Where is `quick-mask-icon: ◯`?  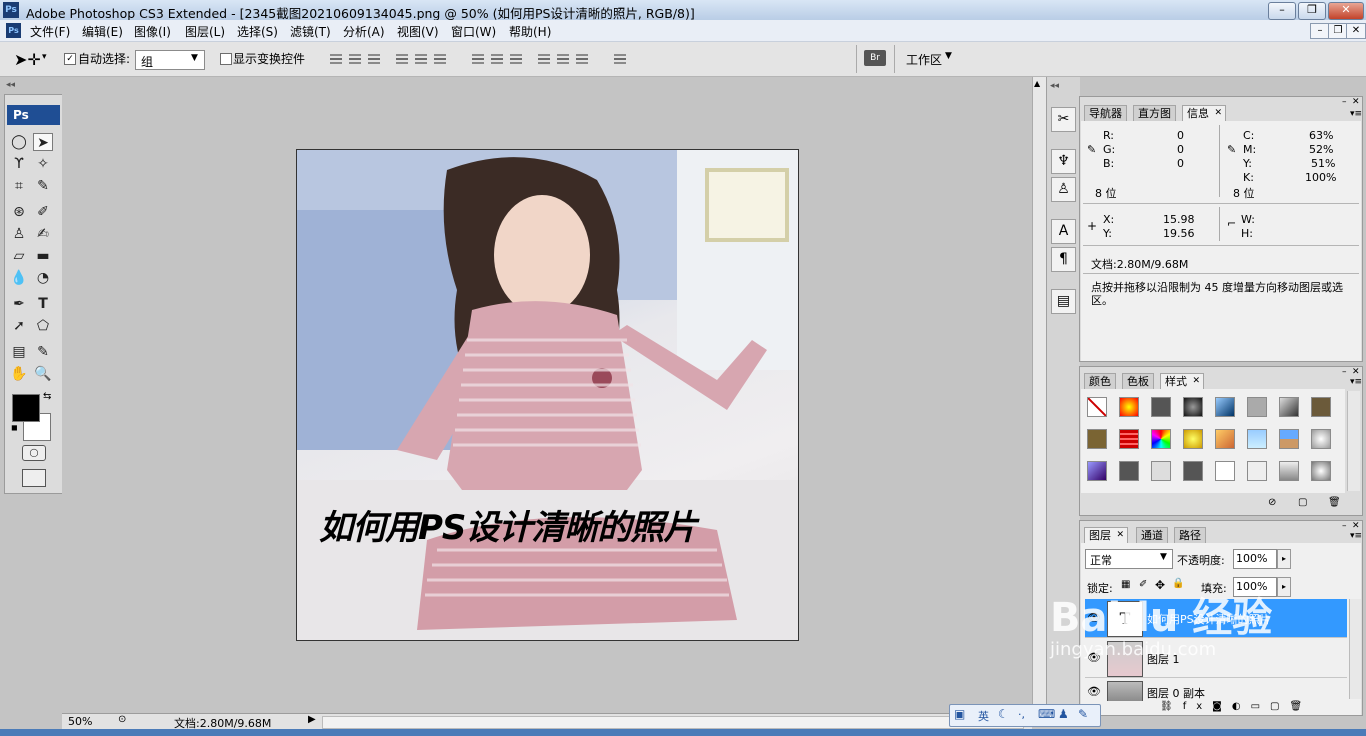 quick-mask-icon: ◯ is located at coordinates (34, 453).